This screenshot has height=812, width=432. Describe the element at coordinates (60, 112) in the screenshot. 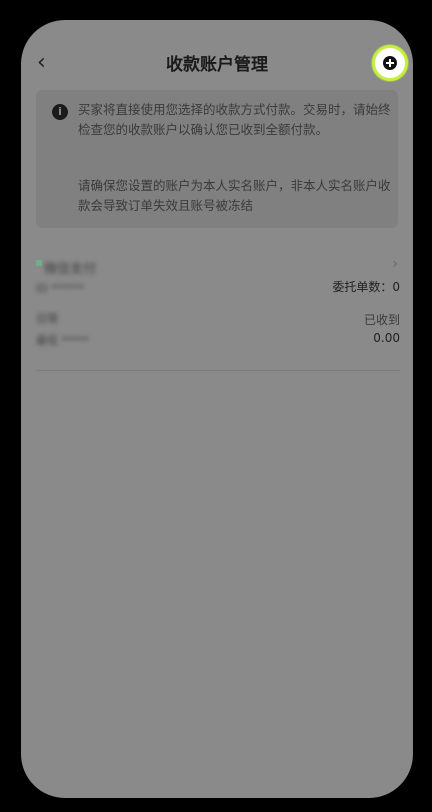

I see `info-icon: i` at that location.